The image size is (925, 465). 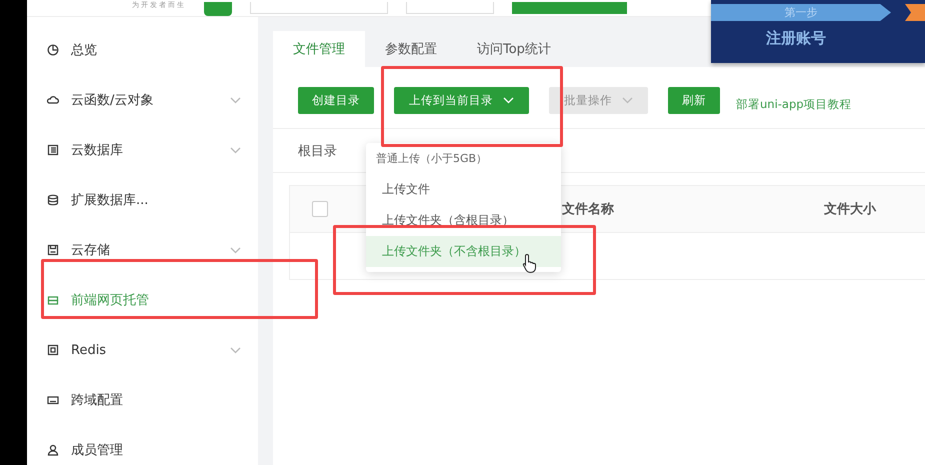 I want to click on step-arrow-icon, so click(x=915, y=12).